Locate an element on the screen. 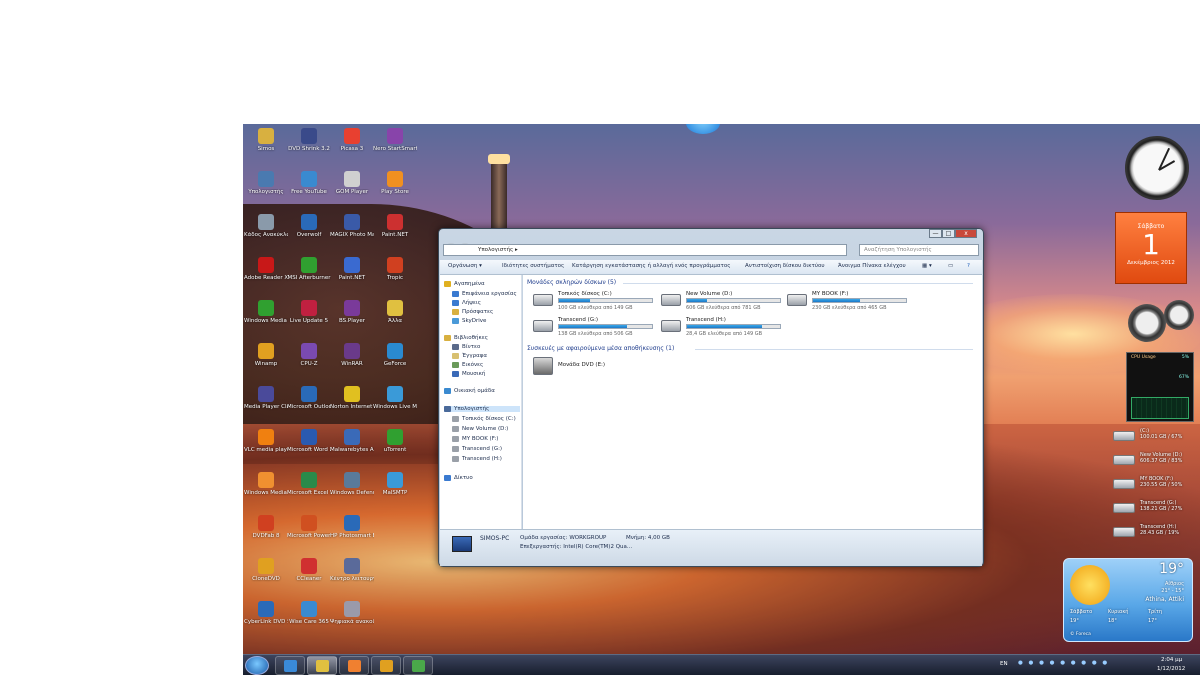 The image size is (1200, 675). desktop-icon: CloneDVD is located at coordinates (266, 570).